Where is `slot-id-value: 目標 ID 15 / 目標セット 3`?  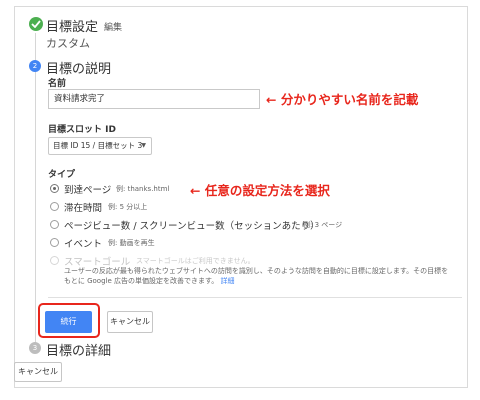 slot-id-value: 目標 ID 15 / 目標セット 3 is located at coordinates (98, 145).